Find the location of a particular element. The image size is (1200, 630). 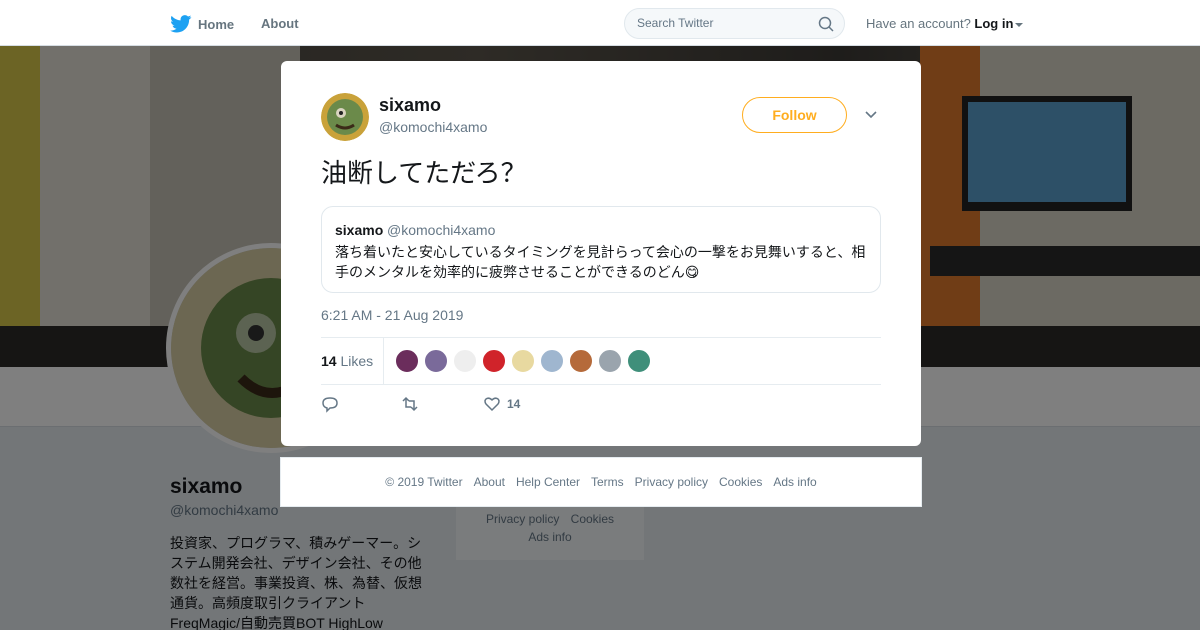

quoted-author-name: sixamo is located at coordinates (359, 230).